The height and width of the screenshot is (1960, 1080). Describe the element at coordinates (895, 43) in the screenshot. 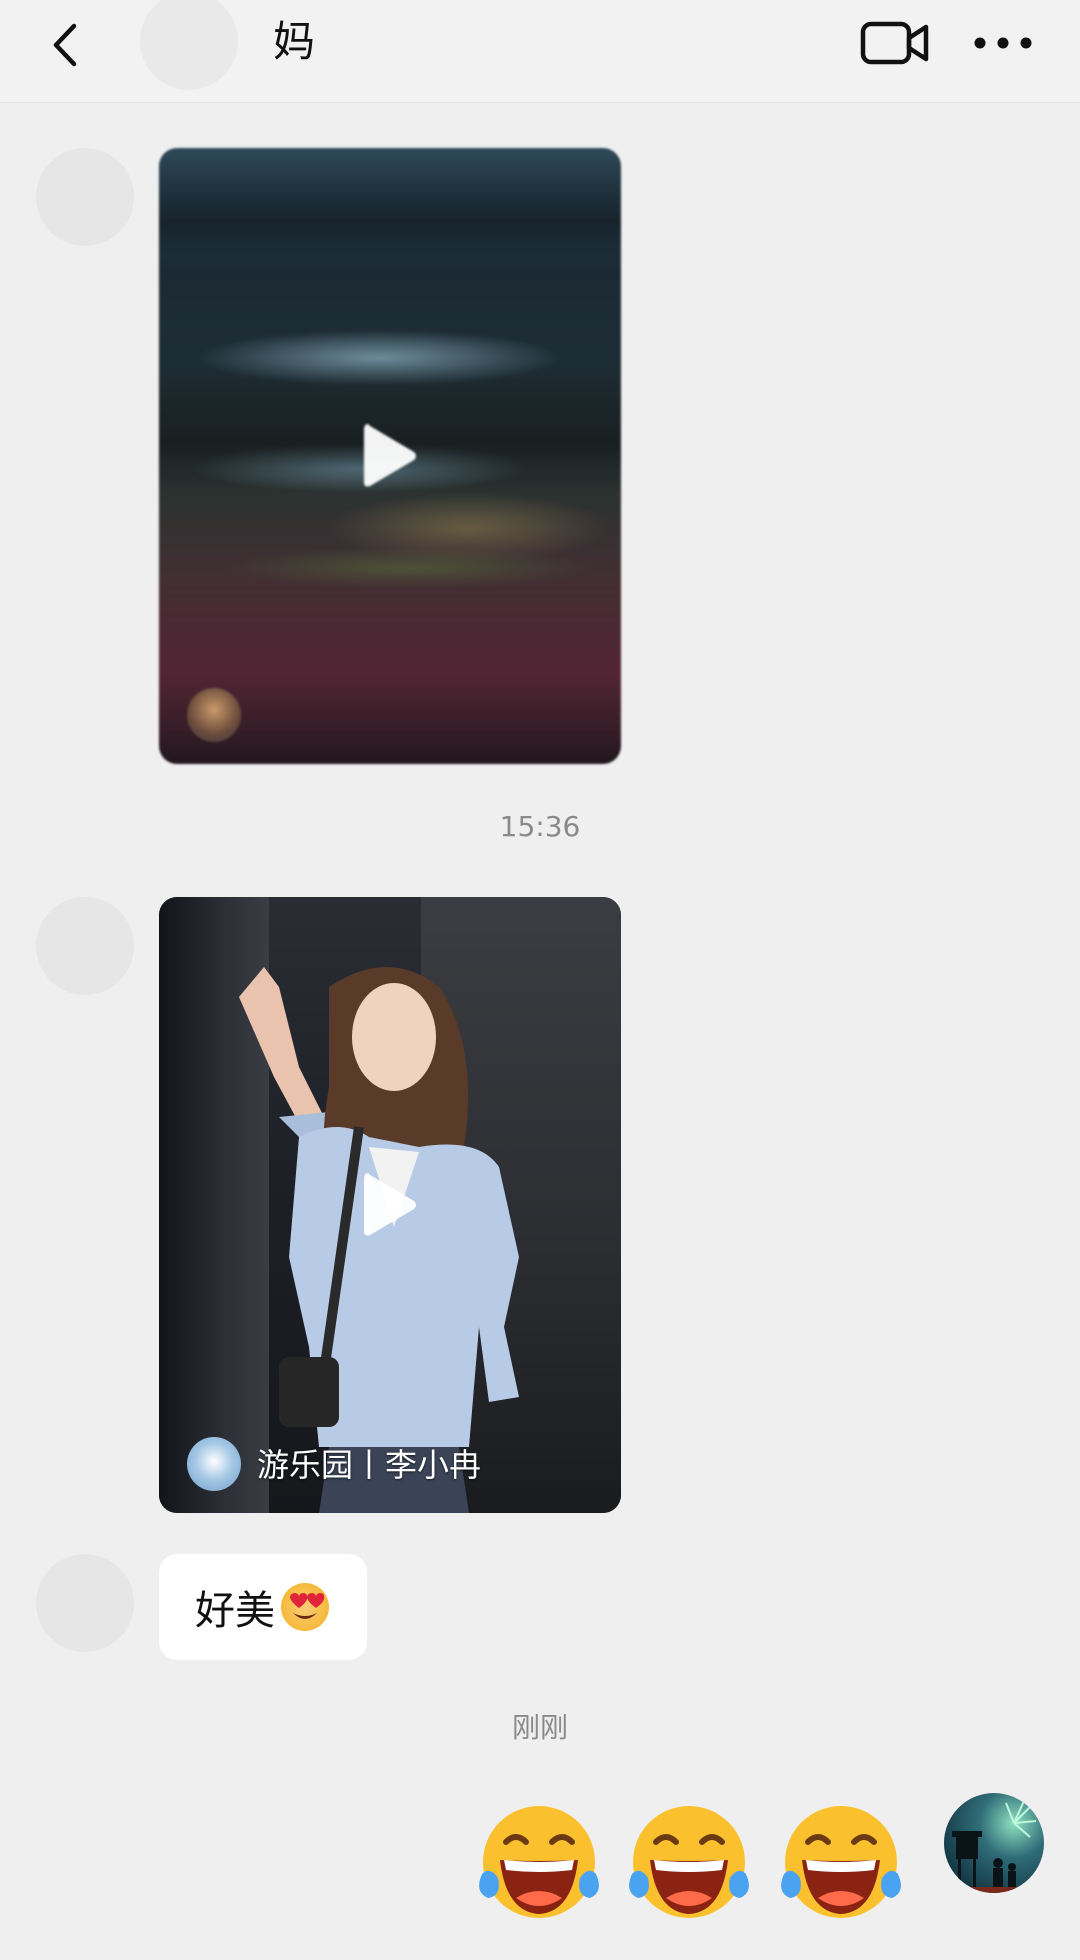

I see `video-camera-icon` at that location.